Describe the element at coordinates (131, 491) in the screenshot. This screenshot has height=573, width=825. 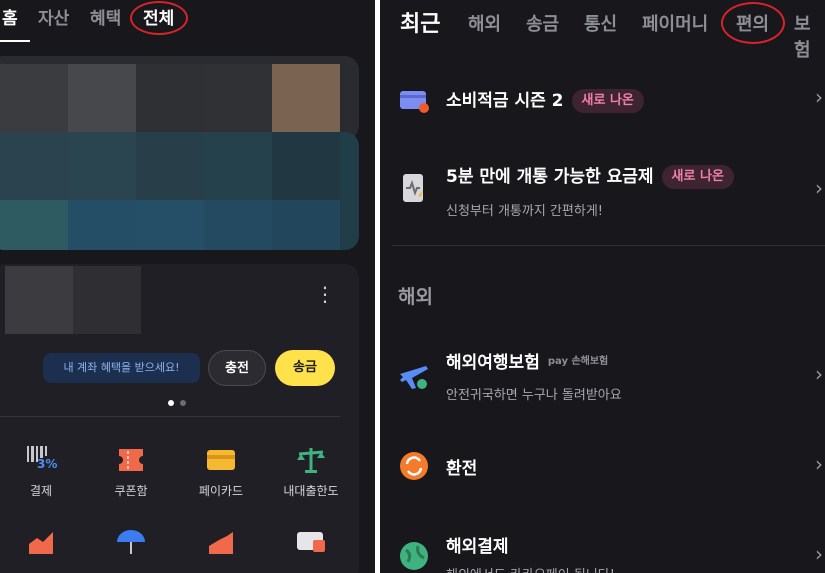
I see `grid-label-coupons: 쿠폰함` at that location.